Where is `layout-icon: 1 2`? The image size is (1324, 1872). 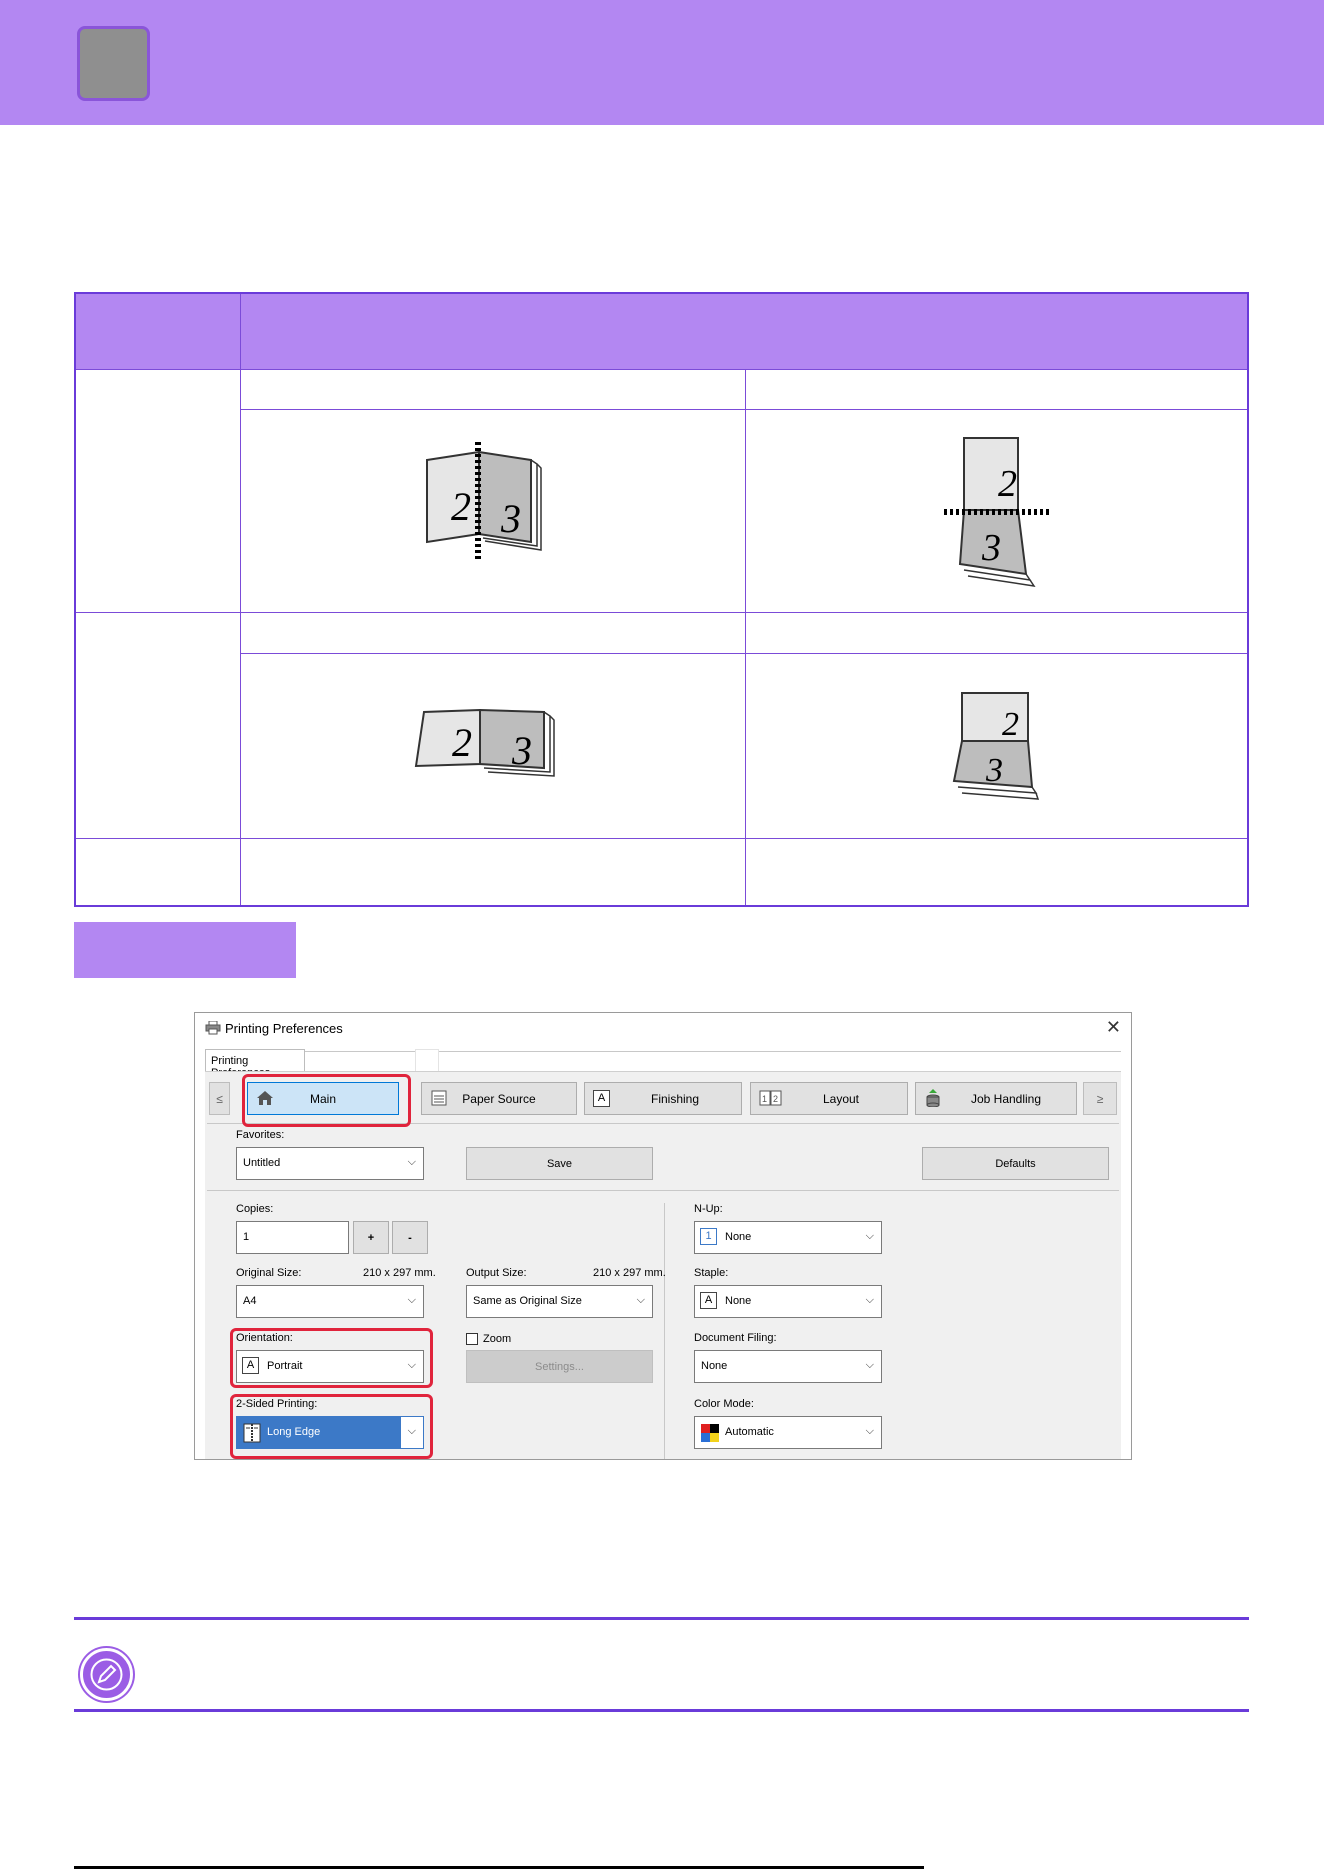
layout-icon: 1 2 is located at coordinates (770, 1098).